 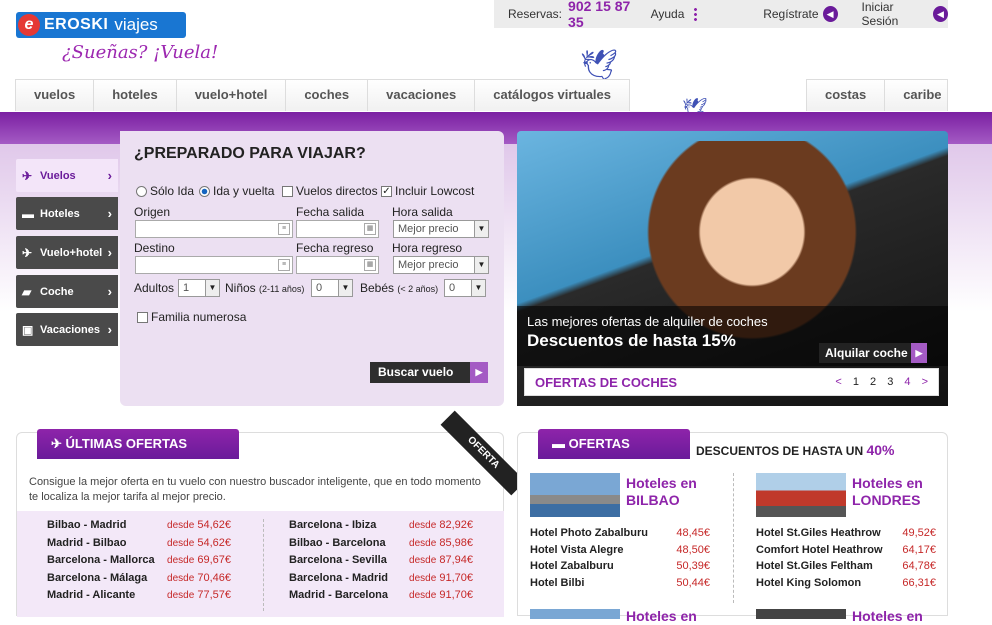 What do you see at coordinates (441, 229) in the screenshot?
I see `hora-salida-select: Mejor precio ▼` at bounding box center [441, 229].